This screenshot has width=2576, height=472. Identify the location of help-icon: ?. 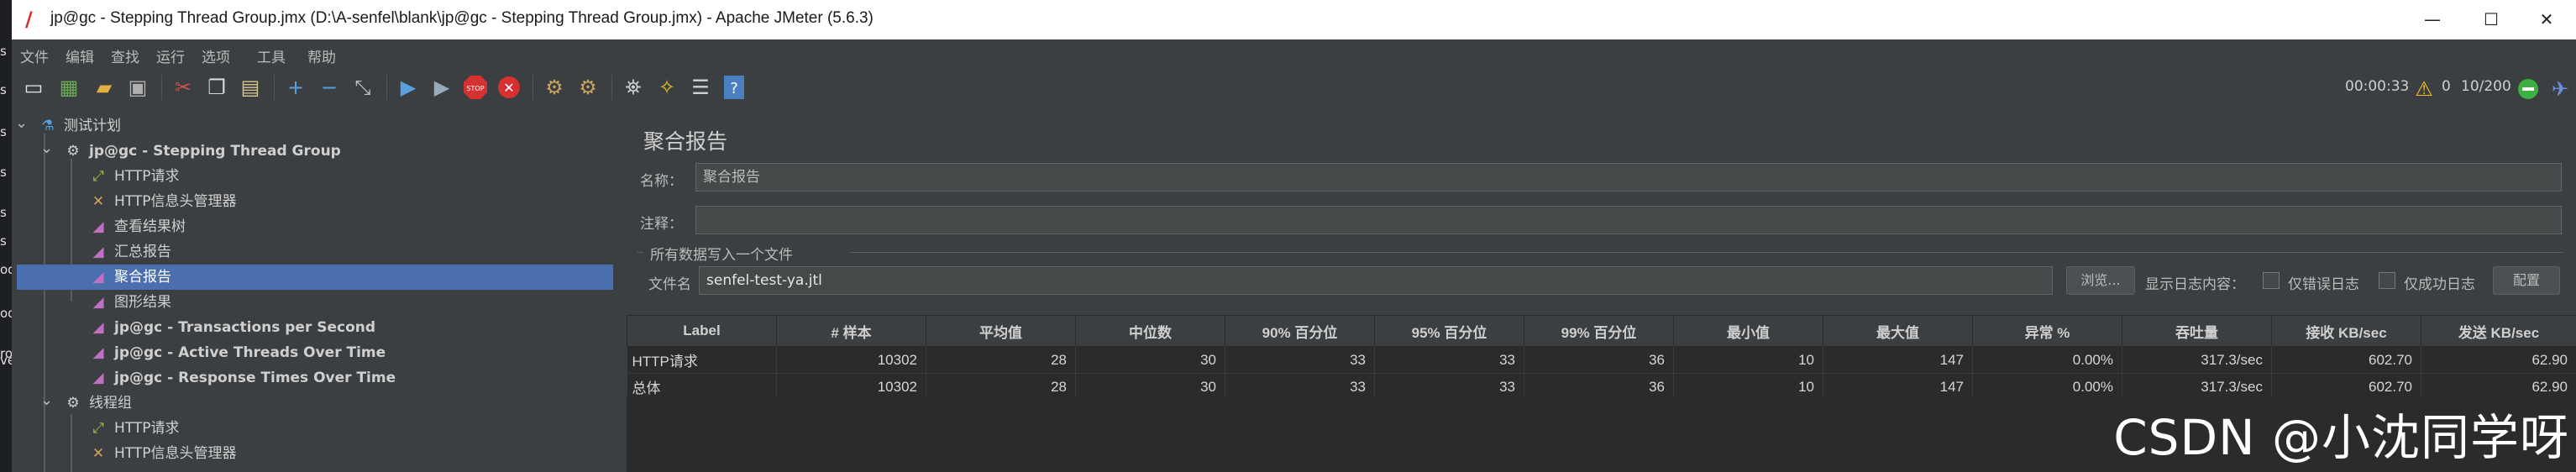
(734, 87).